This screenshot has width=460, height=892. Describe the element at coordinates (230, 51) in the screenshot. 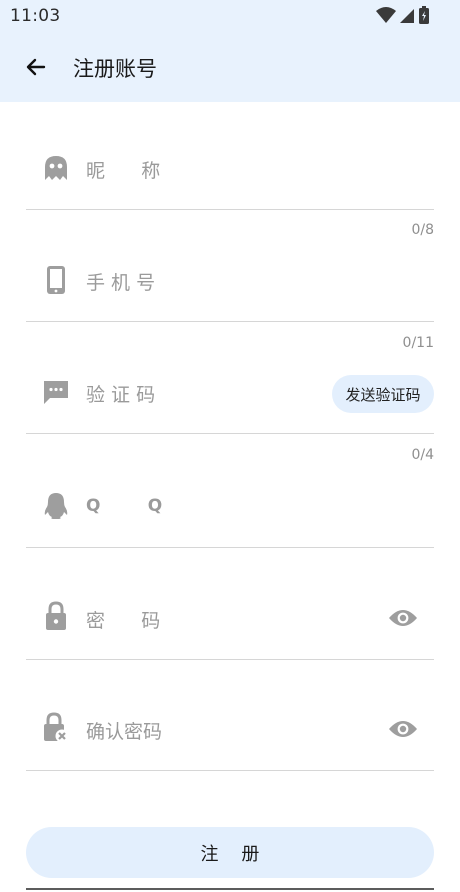

I see `app-header: 11:03 注册账号` at that location.